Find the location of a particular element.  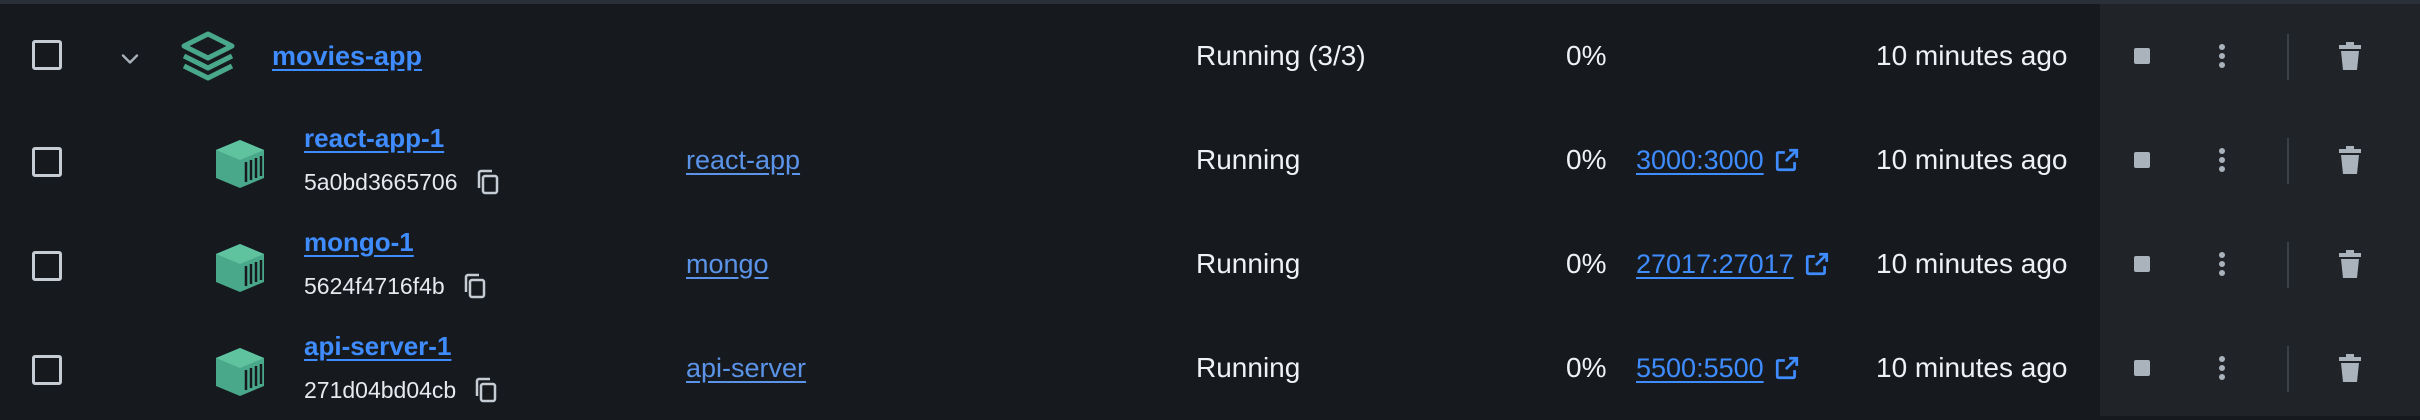

image-link: api-server is located at coordinates (746, 368).